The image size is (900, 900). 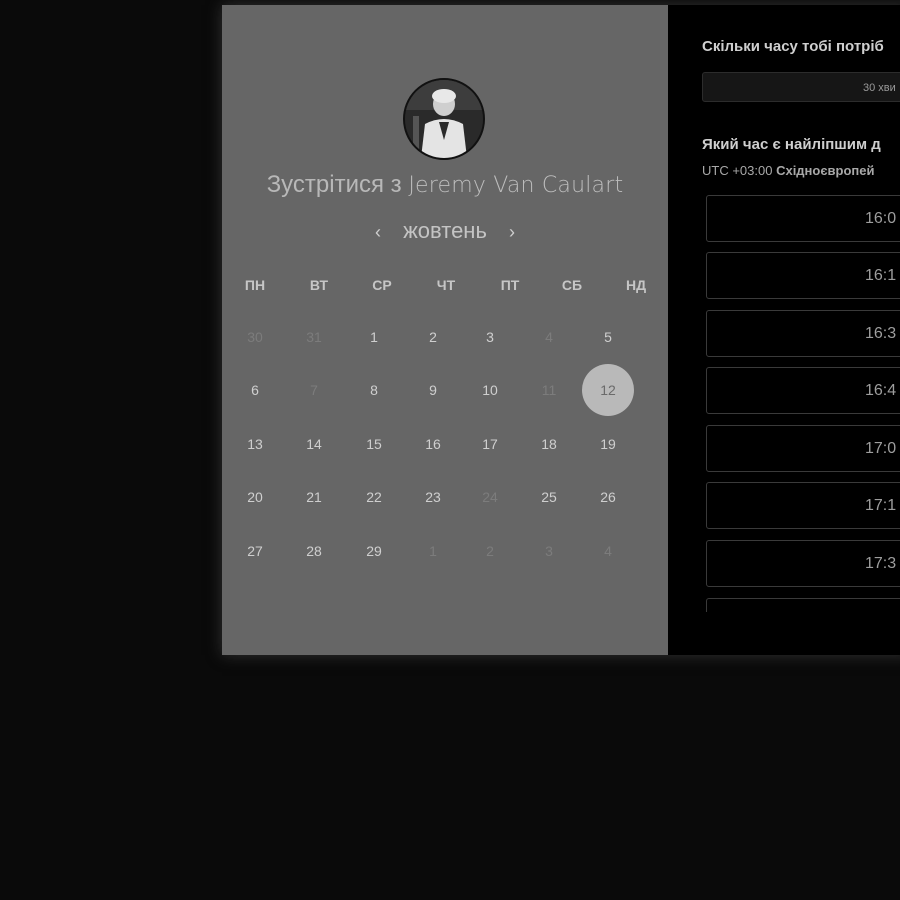 I want to click on calendar-day: 7, so click(x=314, y=390).